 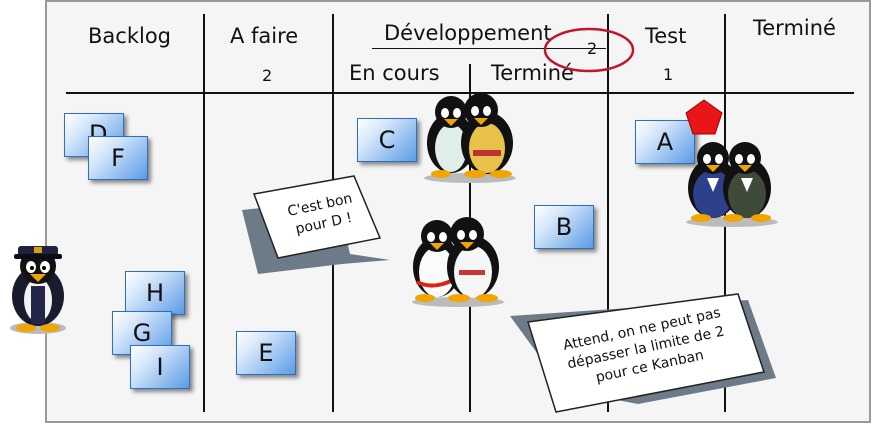 What do you see at coordinates (264, 36) in the screenshot?
I see `column-header-todo: A faire` at bounding box center [264, 36].